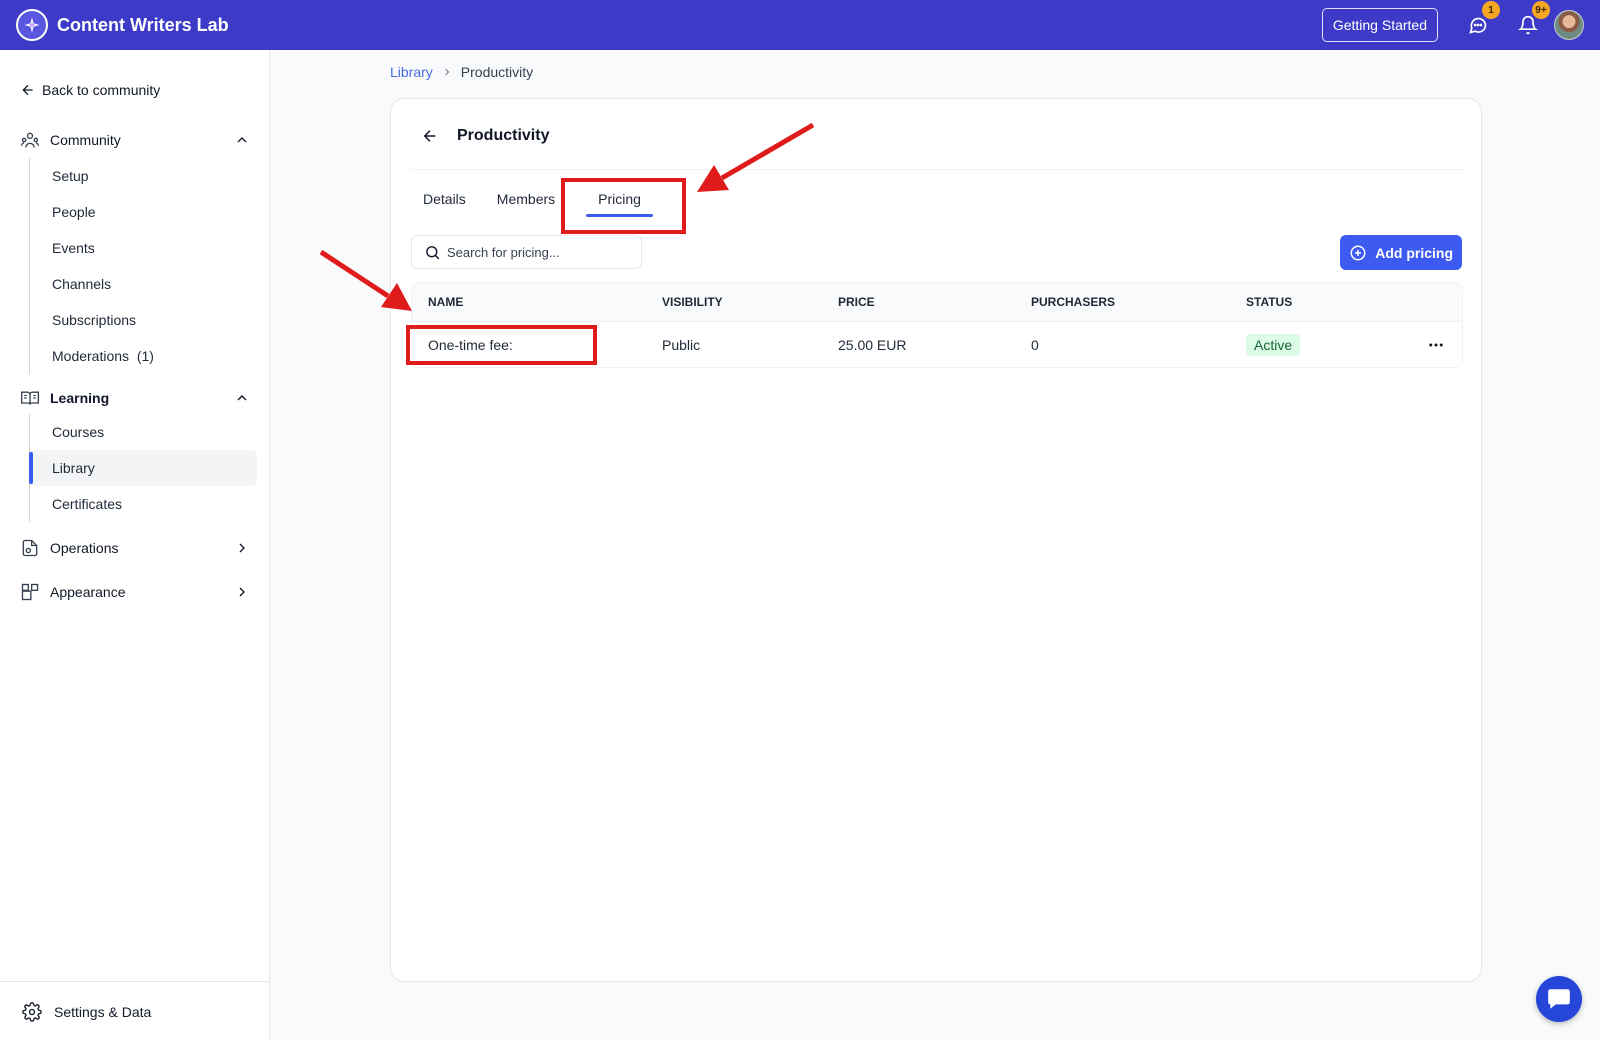 The width and height of the screenshot is (1600, 1041). I want to click on back-arrow-icon, so click(430, 136).